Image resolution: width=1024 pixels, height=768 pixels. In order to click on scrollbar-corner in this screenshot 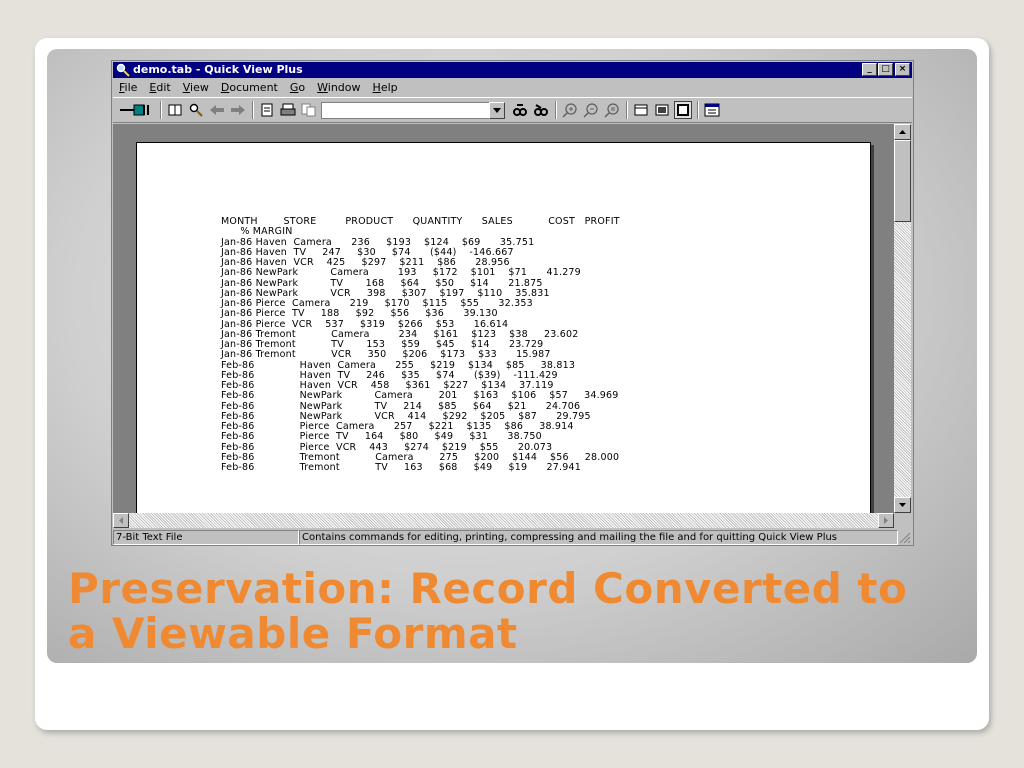, I will do `click(902, 520)`.